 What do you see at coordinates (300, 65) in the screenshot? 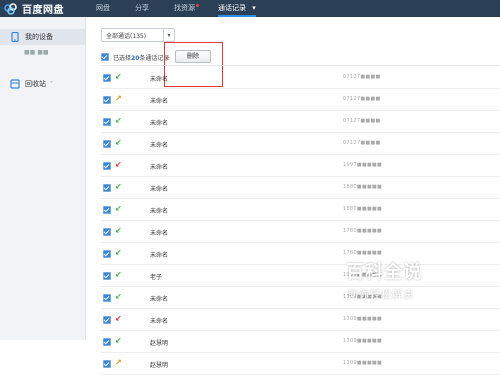
I see `divider` at bounding box center [300, 65].